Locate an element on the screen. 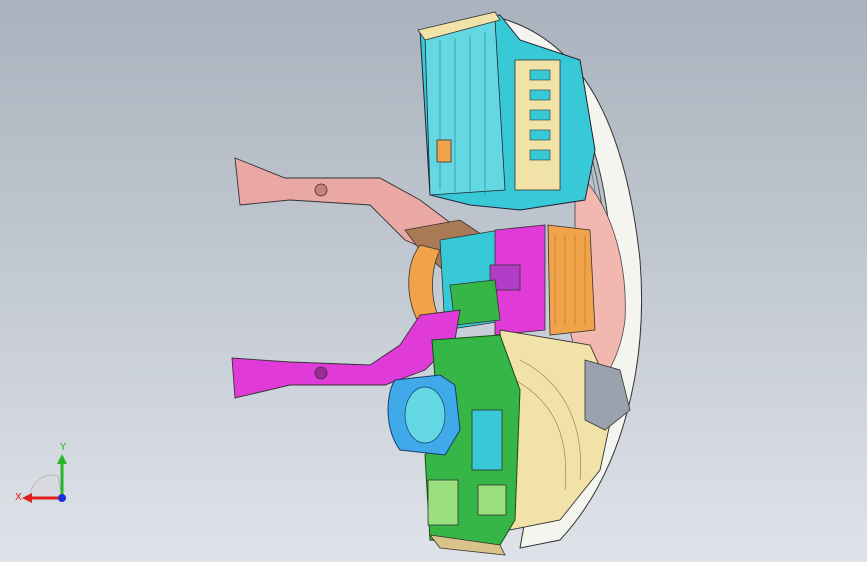 This screenshot has height=562, width=867. green-lower-panel is located at coordinates (443, 502).